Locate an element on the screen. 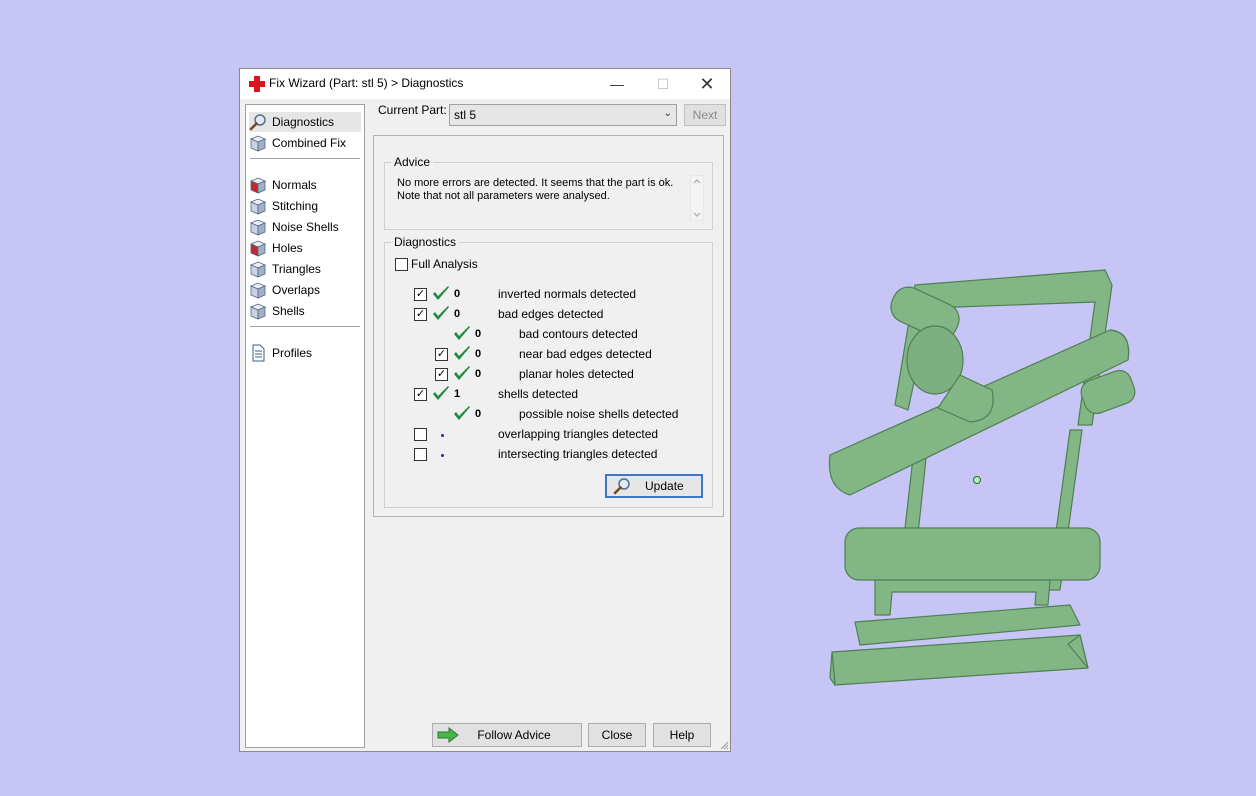  nav-item-diagnostics: Diagnostics is located at coordinates (305, 122).